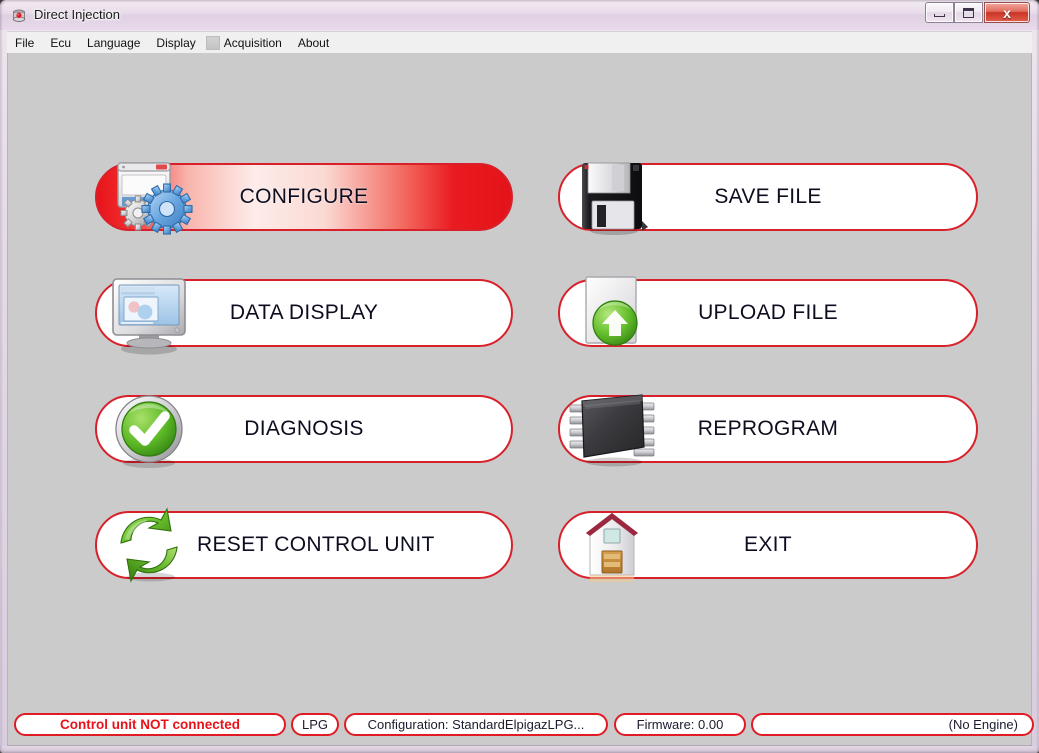 Image resolution: width=1039 pixels, height=753 pixels. I want to click on window-bottom-chrome, so click(519, 749).